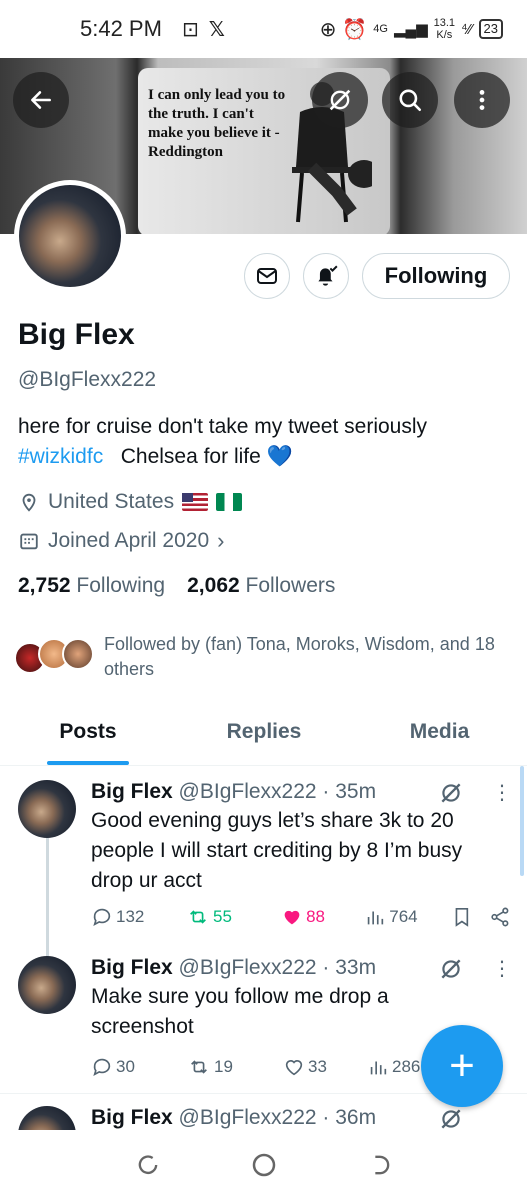 This screenshot has width=527, height=1200. Describe the element at coordinates (380, 29) in the screenshot. I see `network-type: 4G` at that location.